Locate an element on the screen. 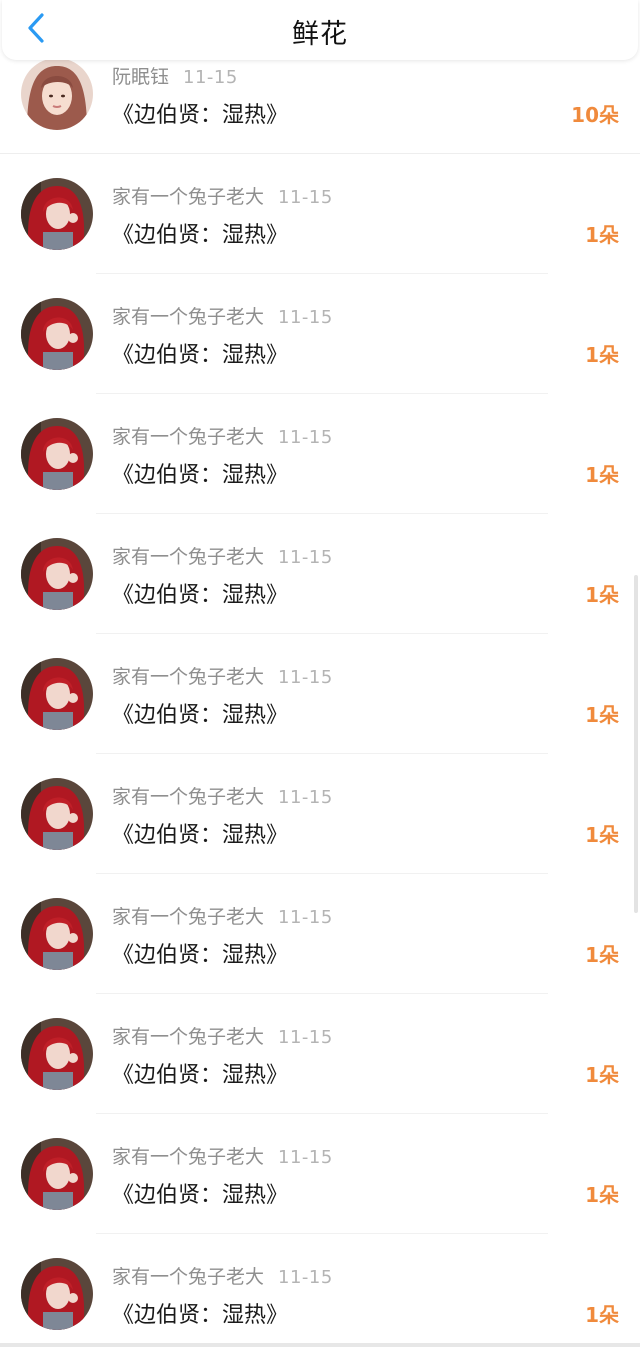  scrollbar is located at coordinates (636, 744).